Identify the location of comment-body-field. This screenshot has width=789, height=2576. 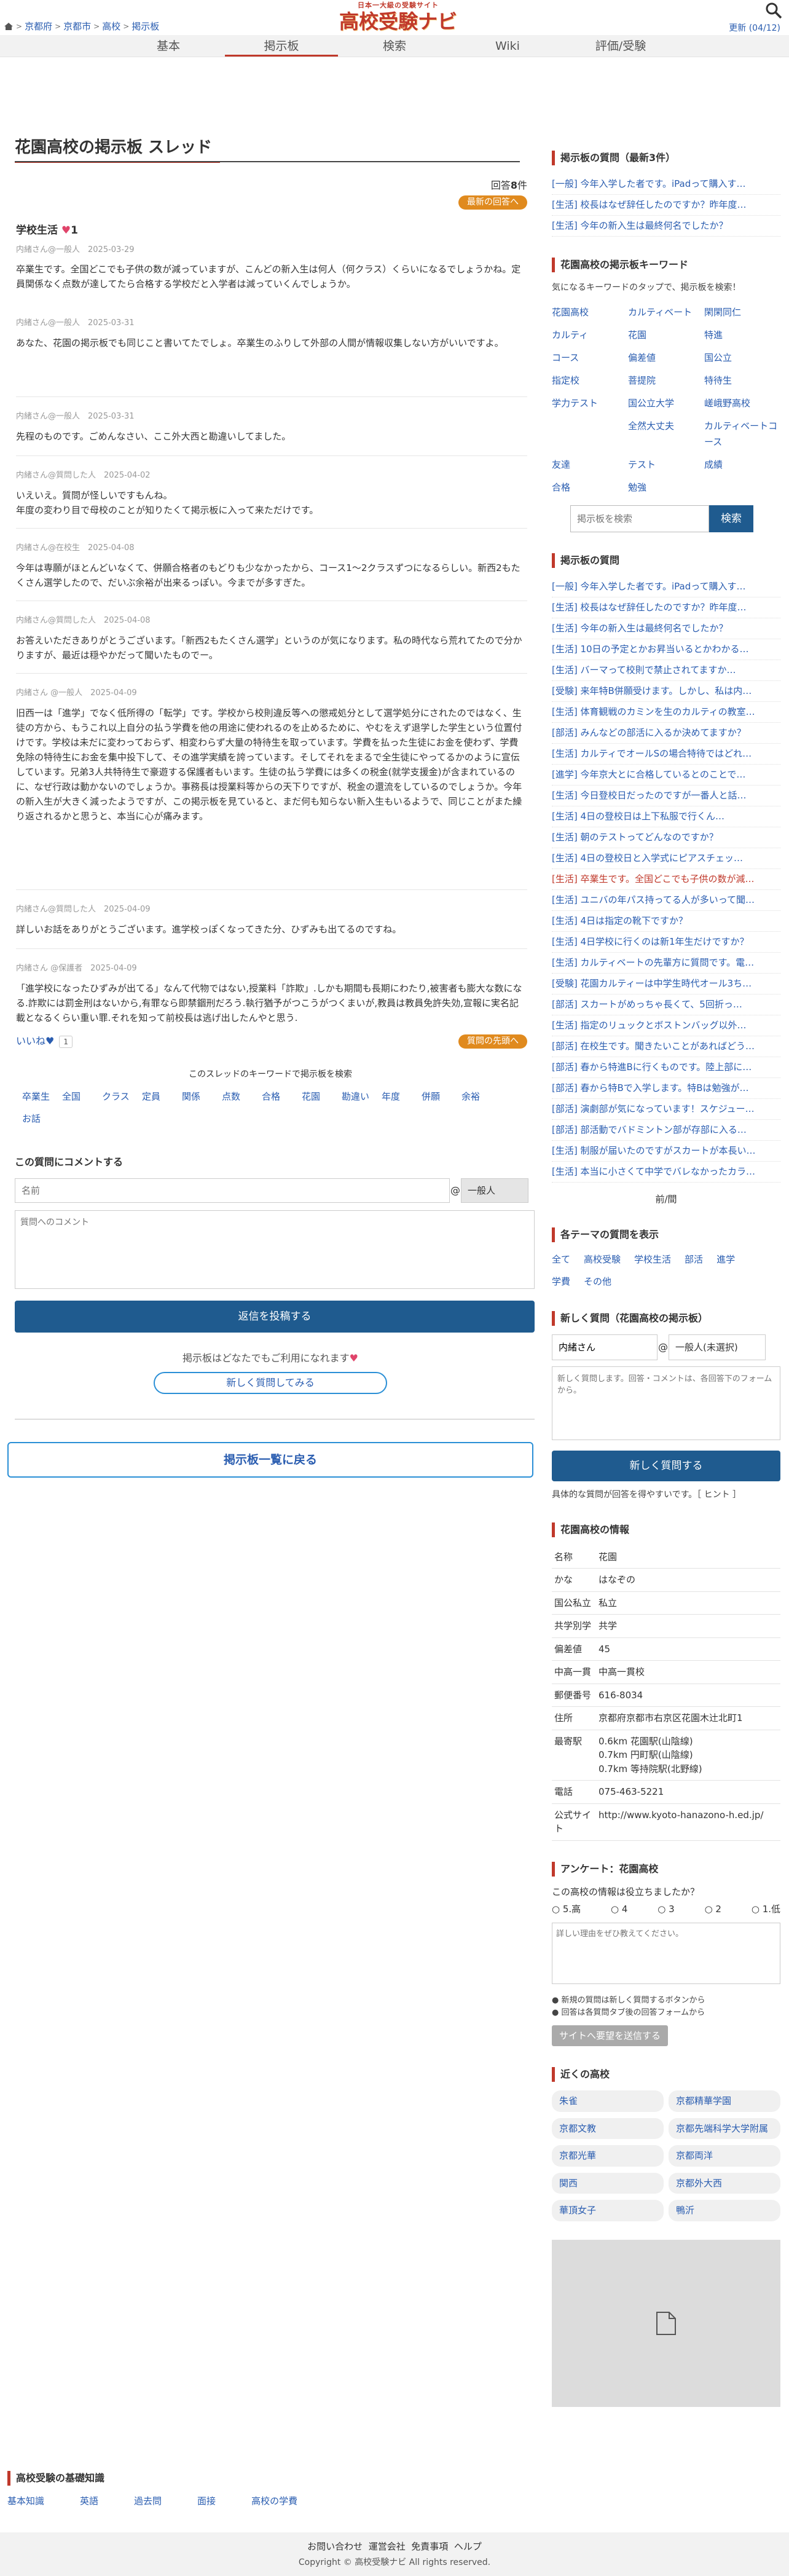
(275, 1250).